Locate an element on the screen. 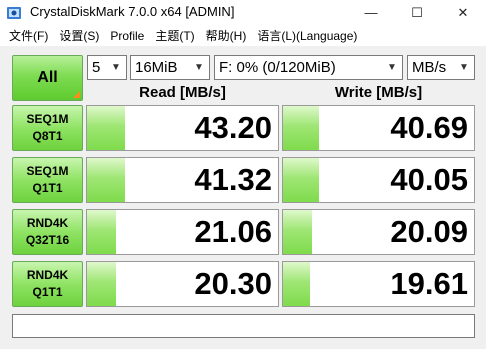  write-value: 40.05 is located at coordinates (429, 179).